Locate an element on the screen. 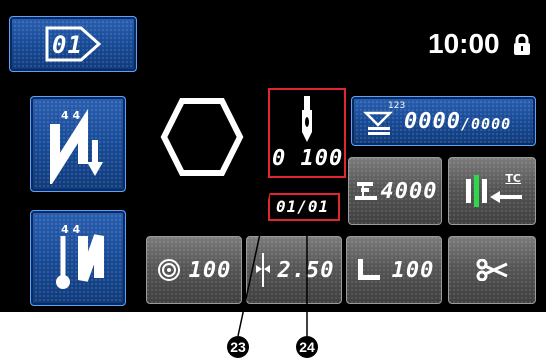  callout-23: 23 is located at coordinates (238, 347).